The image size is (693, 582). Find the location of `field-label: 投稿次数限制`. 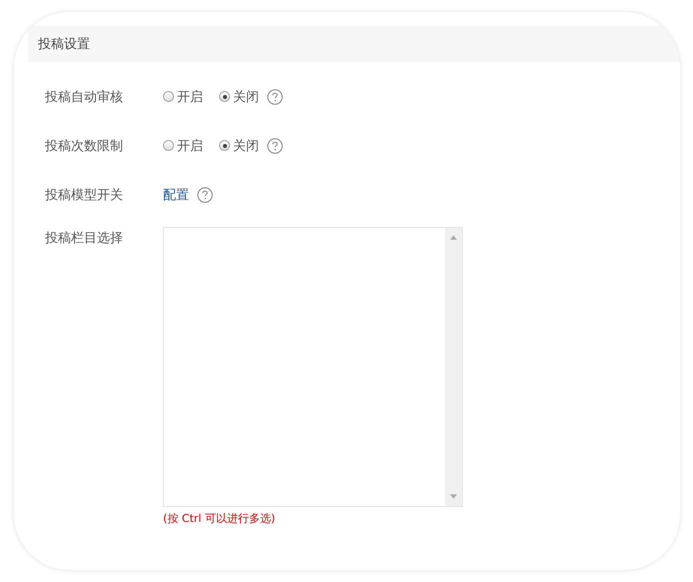

field-label: 投稿次数限制 is located at coordinates (84, 146).